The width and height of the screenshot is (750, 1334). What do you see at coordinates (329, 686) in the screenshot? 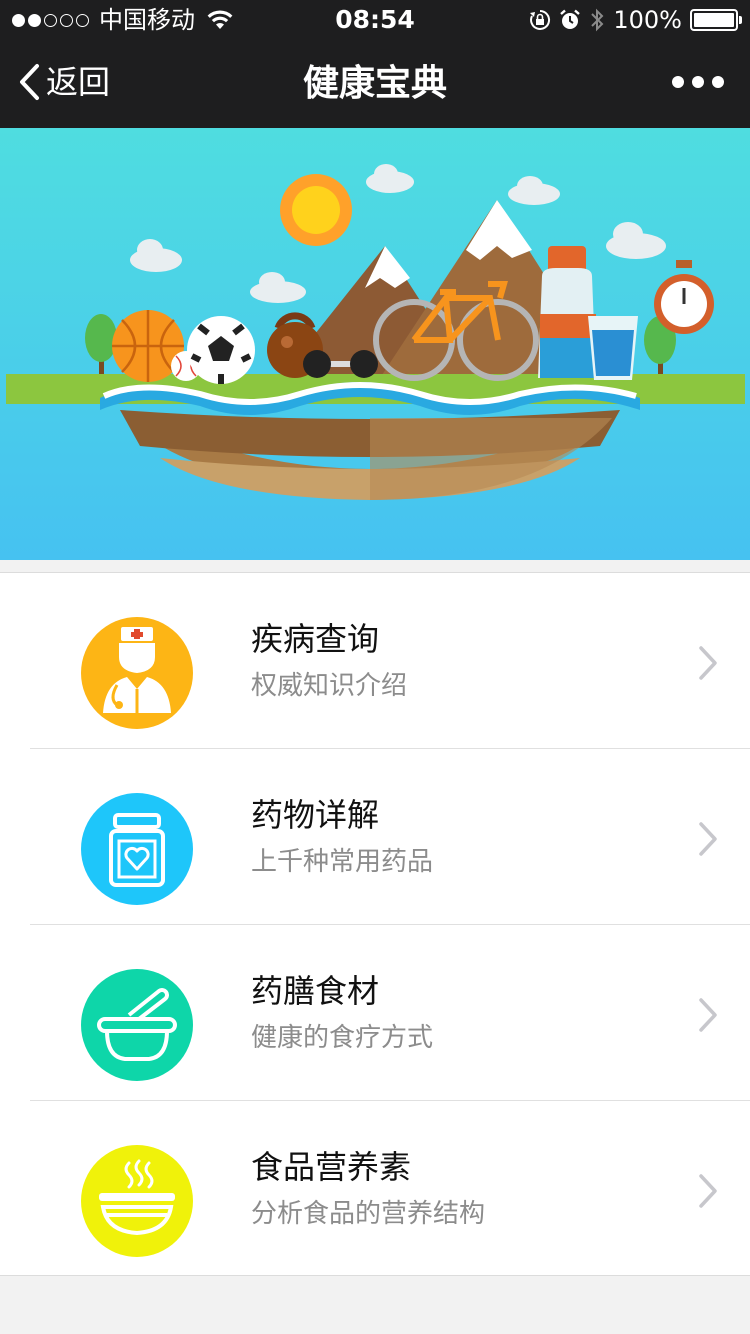
I see `menu-item-subtitle: 权威知识介绍` at bounding box center [329, 686].